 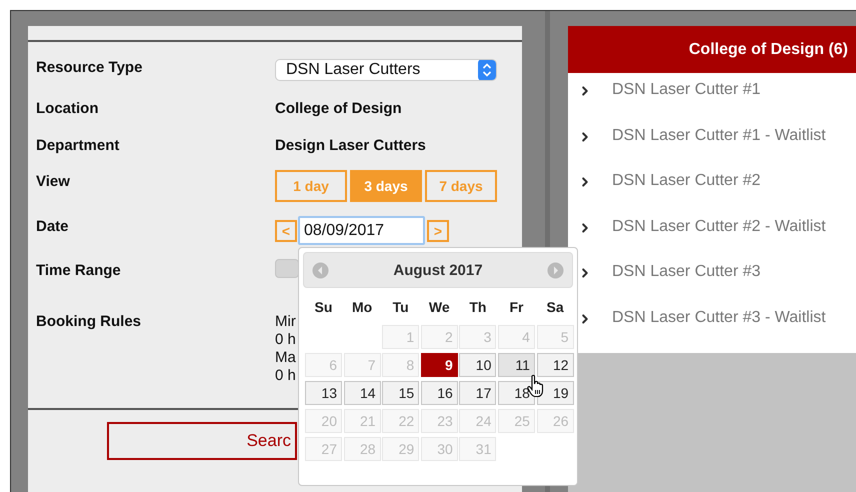 I want to click on field-label: Resource Type, so click(x=90, y=68).